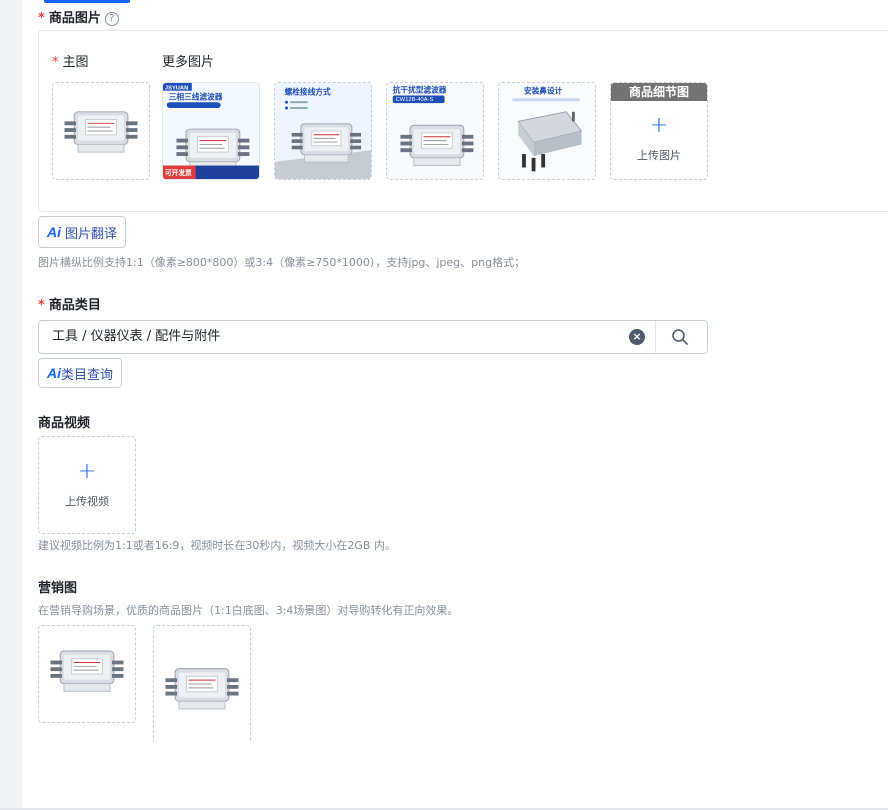 The width and height of the screenshot is (888, 810). What do you see at coordinates (70, 62) in the screenshot?
I see `main-image-label: * 主图` at bounding box center [70, 62].